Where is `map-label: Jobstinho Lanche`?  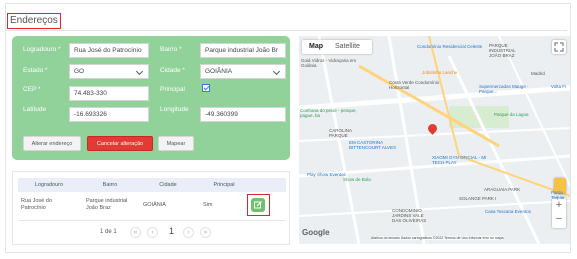
map-label: Jobstinho Lanche is located at coordinates (440, 72).